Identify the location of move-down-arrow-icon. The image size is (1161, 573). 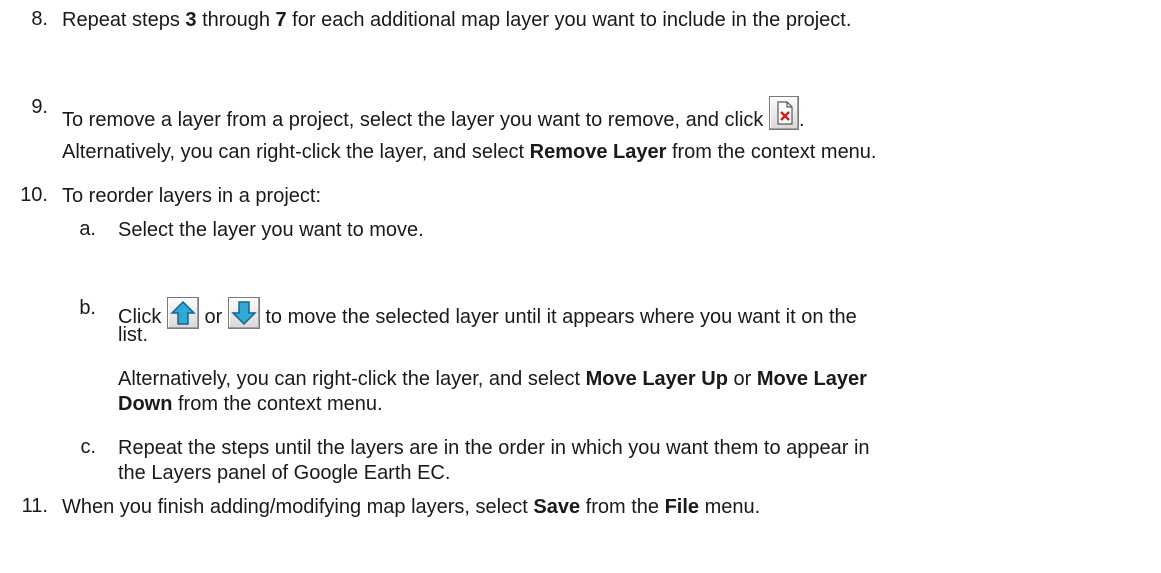
(243, 313).